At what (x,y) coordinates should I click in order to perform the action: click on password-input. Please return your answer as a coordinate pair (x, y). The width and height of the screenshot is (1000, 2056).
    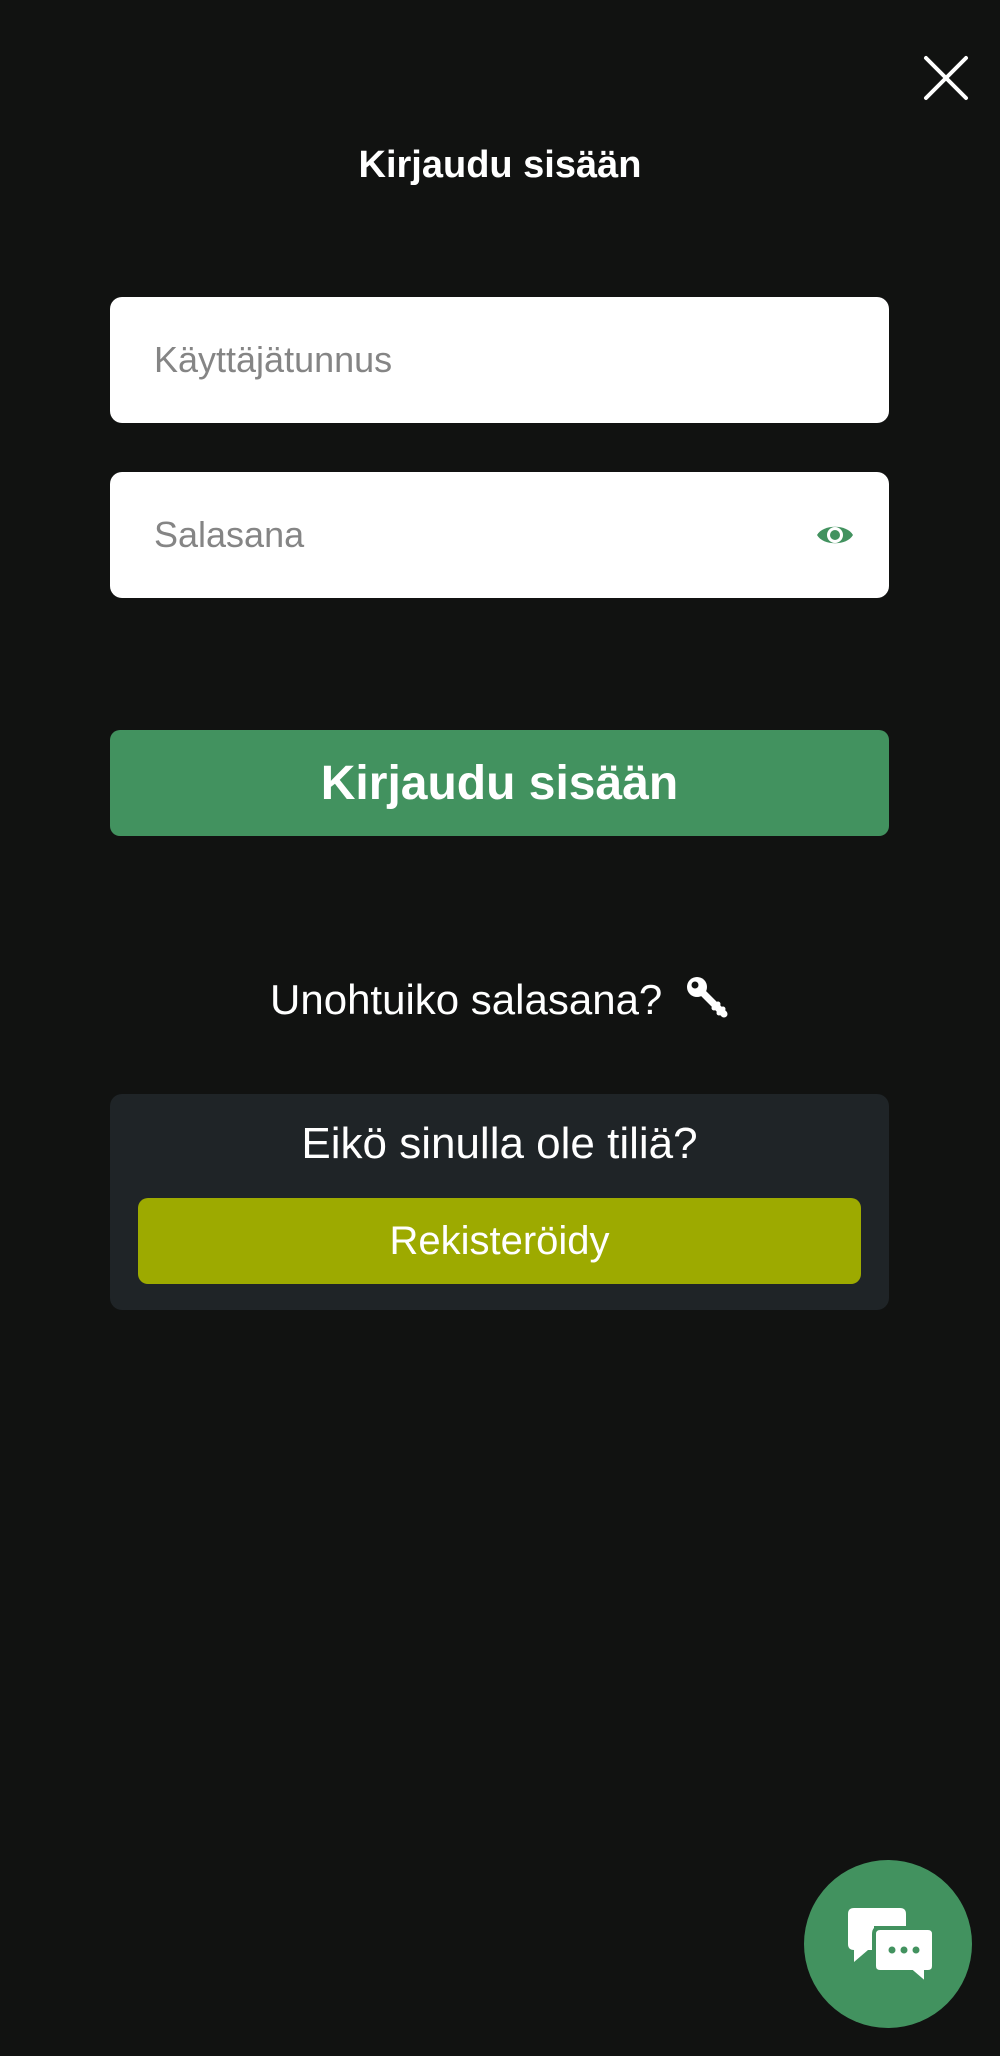
    Looking at the image, I should click on (499, 535).